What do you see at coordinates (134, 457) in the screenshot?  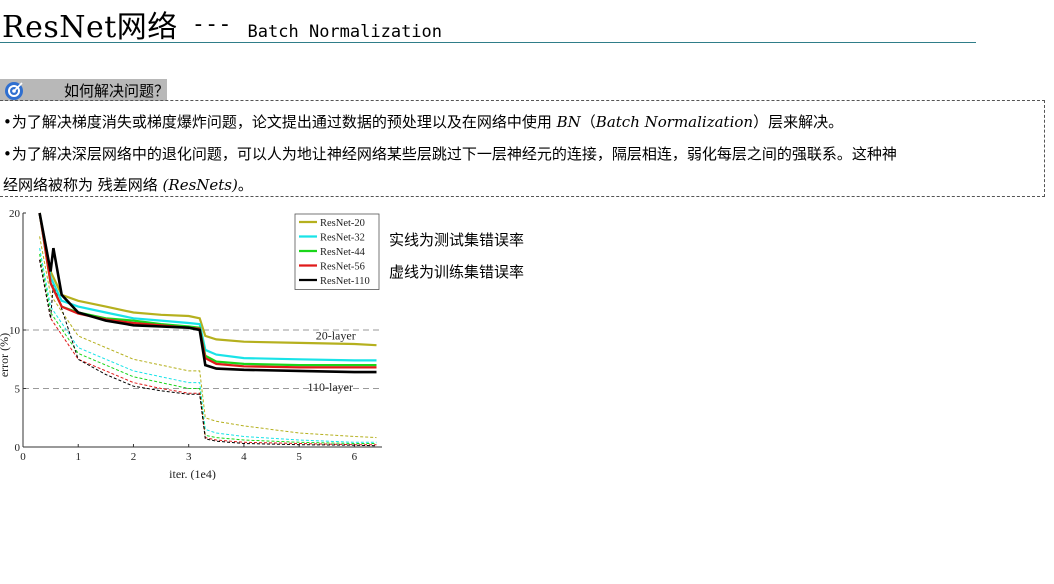 I see `x-tick-label: 2` at bounding box center [134, 457].